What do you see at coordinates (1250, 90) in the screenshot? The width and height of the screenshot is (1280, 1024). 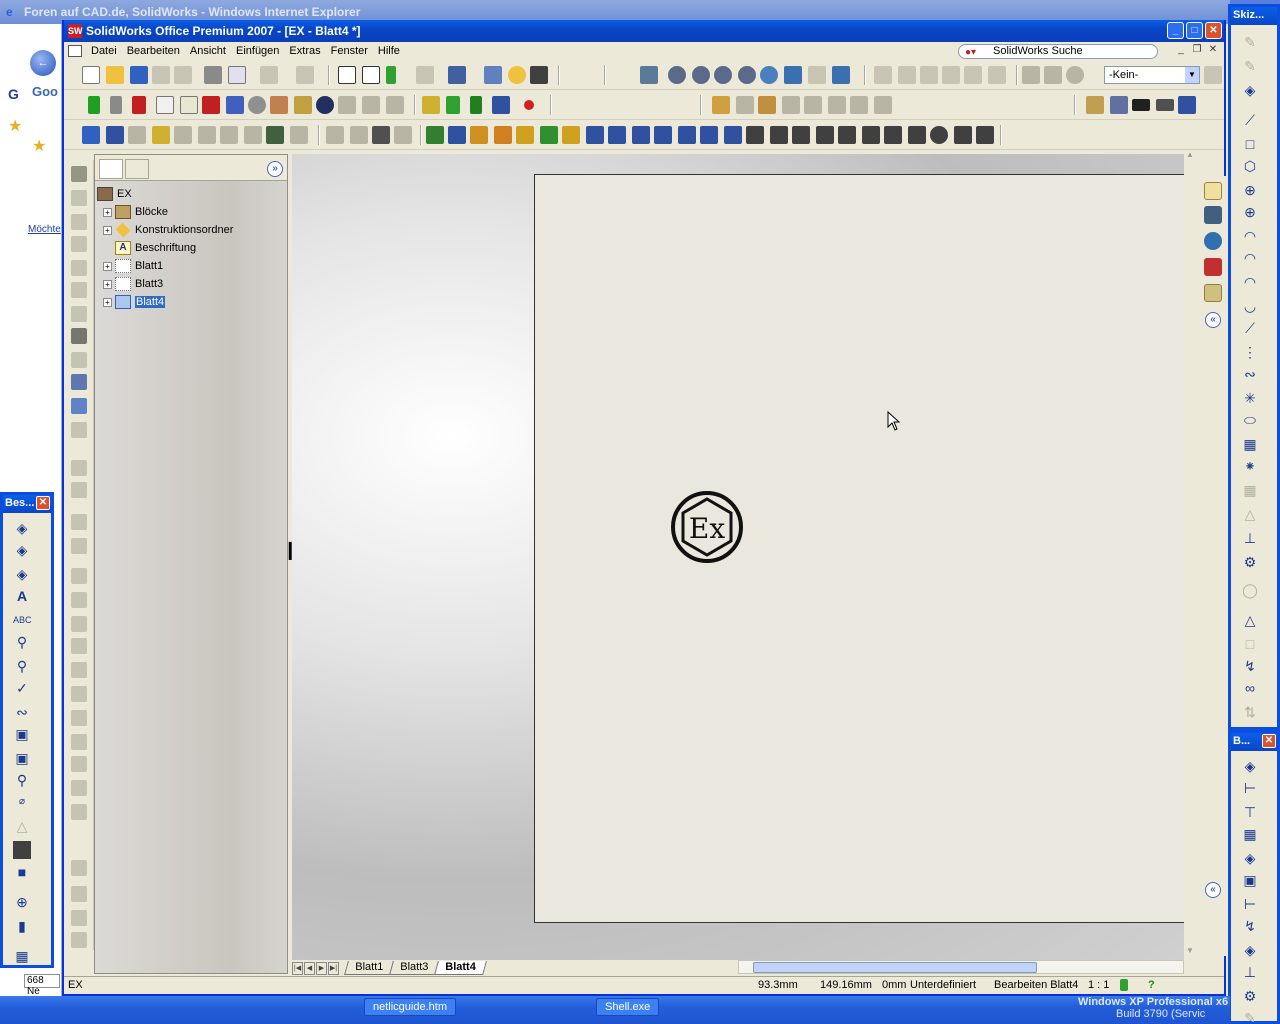 I see `smart-dimension-sketch-icon: ◈` at bounding box center [1250, 90].